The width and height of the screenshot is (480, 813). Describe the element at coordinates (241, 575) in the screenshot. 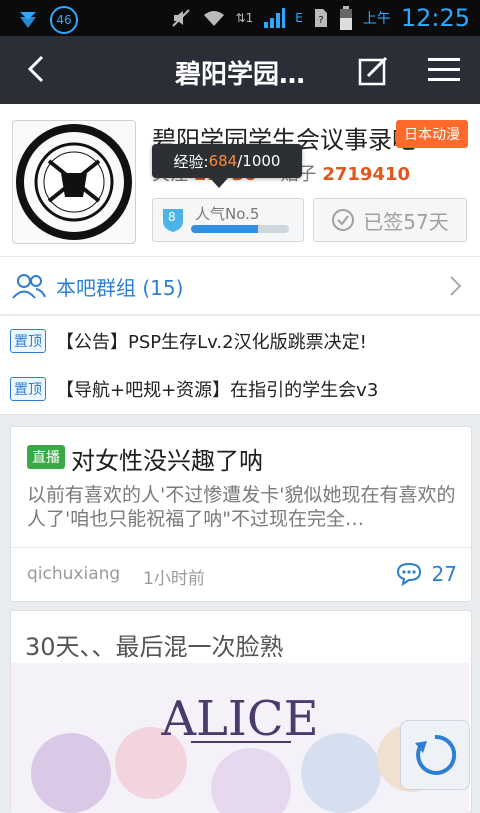

I see `post-footer: qichuxiang 1小时前 27` at that location.